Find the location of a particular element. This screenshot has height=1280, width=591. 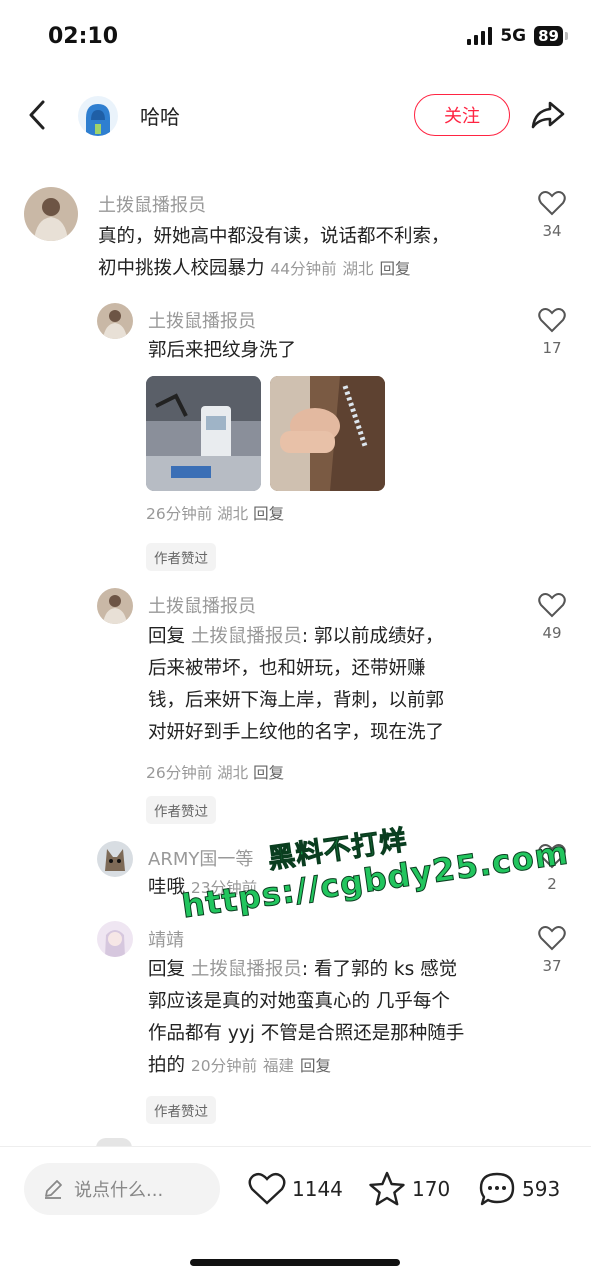

collect-button: 170 is located at coordinates (409, 1189).